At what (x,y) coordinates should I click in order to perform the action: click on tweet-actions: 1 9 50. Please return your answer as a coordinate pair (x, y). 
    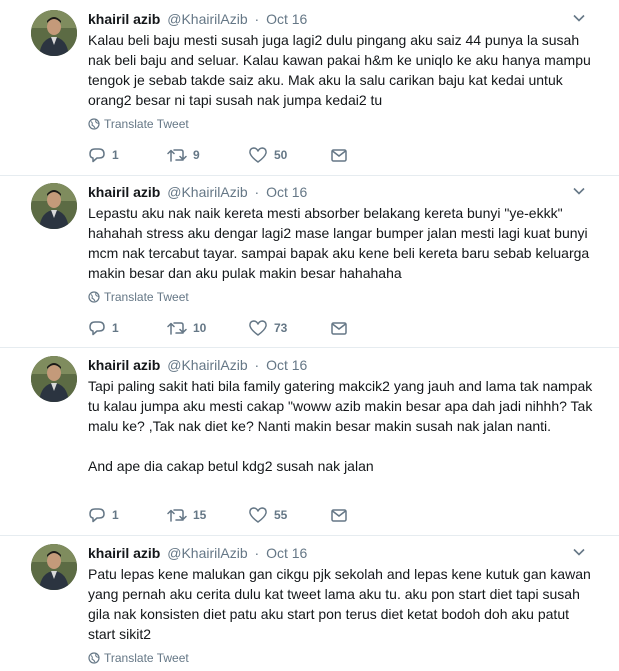
    Looking at the image, I should click on (228, 156).